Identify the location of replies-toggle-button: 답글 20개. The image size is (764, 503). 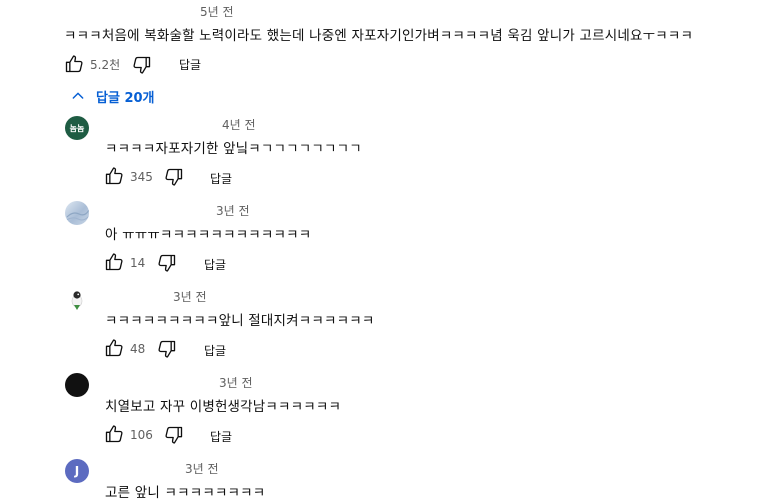
(112, 96).